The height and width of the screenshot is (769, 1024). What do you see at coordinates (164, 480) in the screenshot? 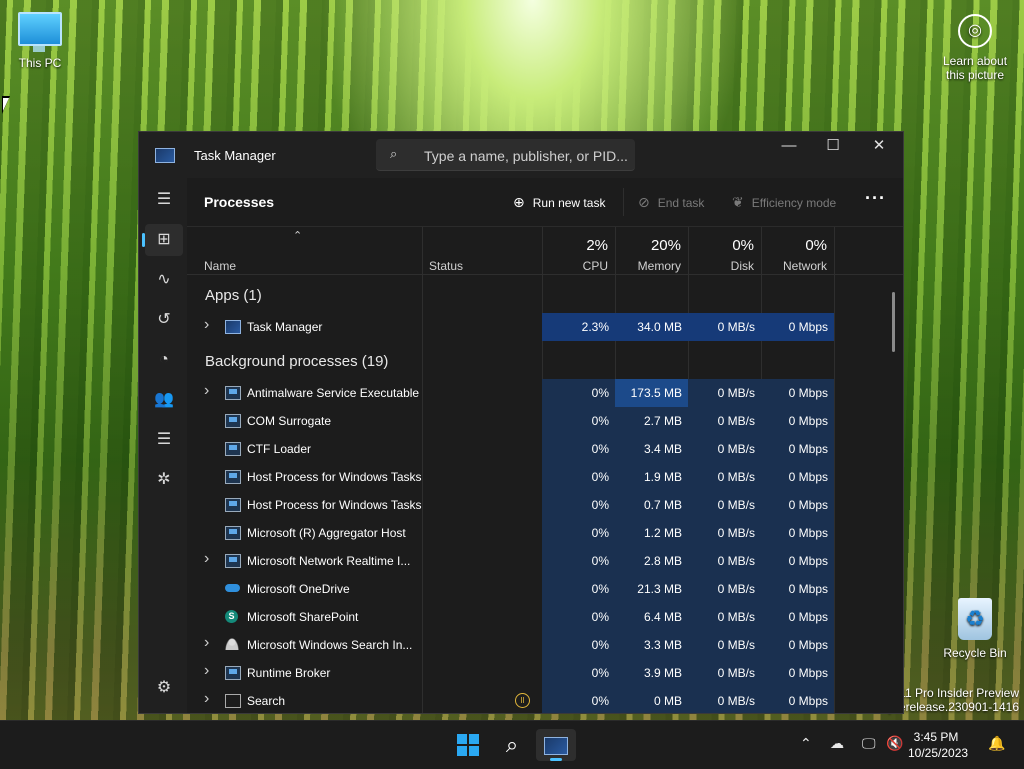
I see `nav-services: ✲` at bounding box center [164, 480].